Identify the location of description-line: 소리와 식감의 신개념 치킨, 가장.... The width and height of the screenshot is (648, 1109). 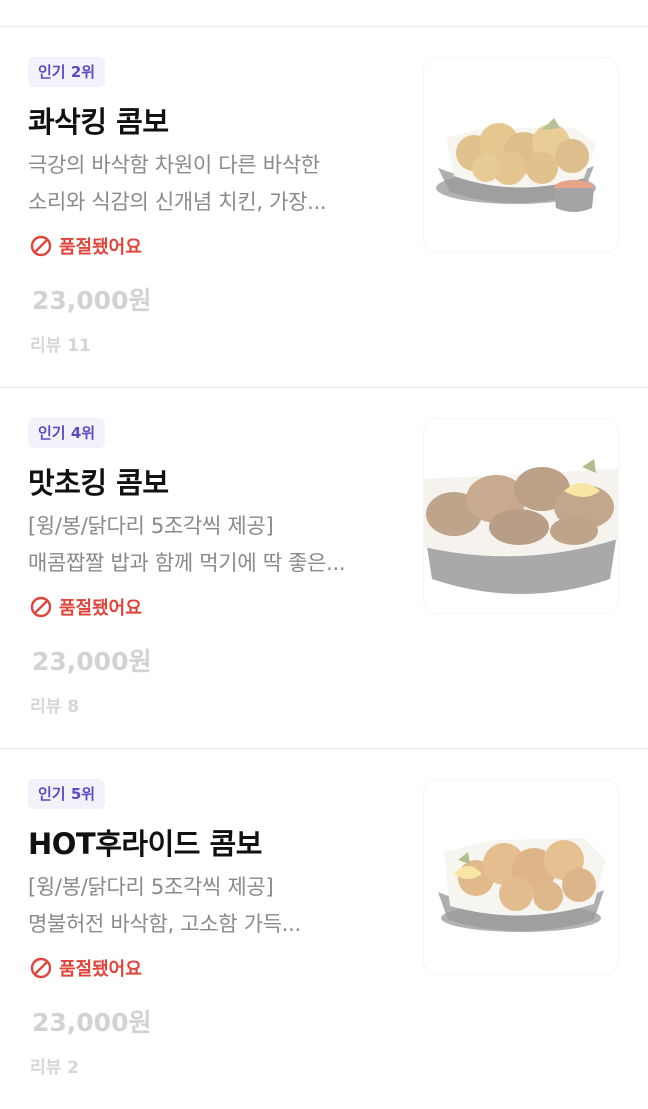
(177, 202).